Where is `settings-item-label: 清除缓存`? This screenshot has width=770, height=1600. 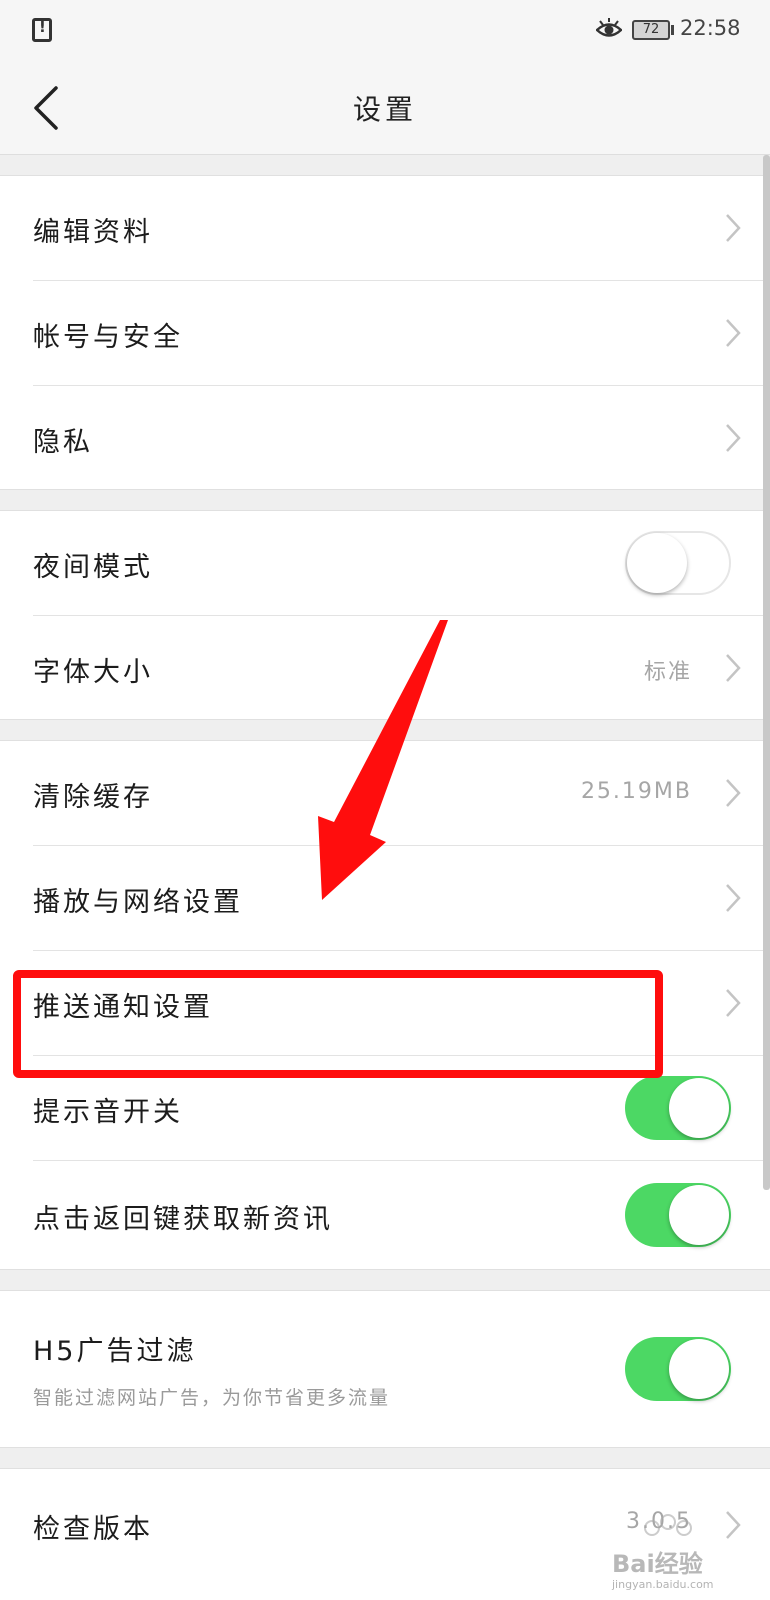 settings-item-label: 清除缓存 is located at coordinates (93, 797).